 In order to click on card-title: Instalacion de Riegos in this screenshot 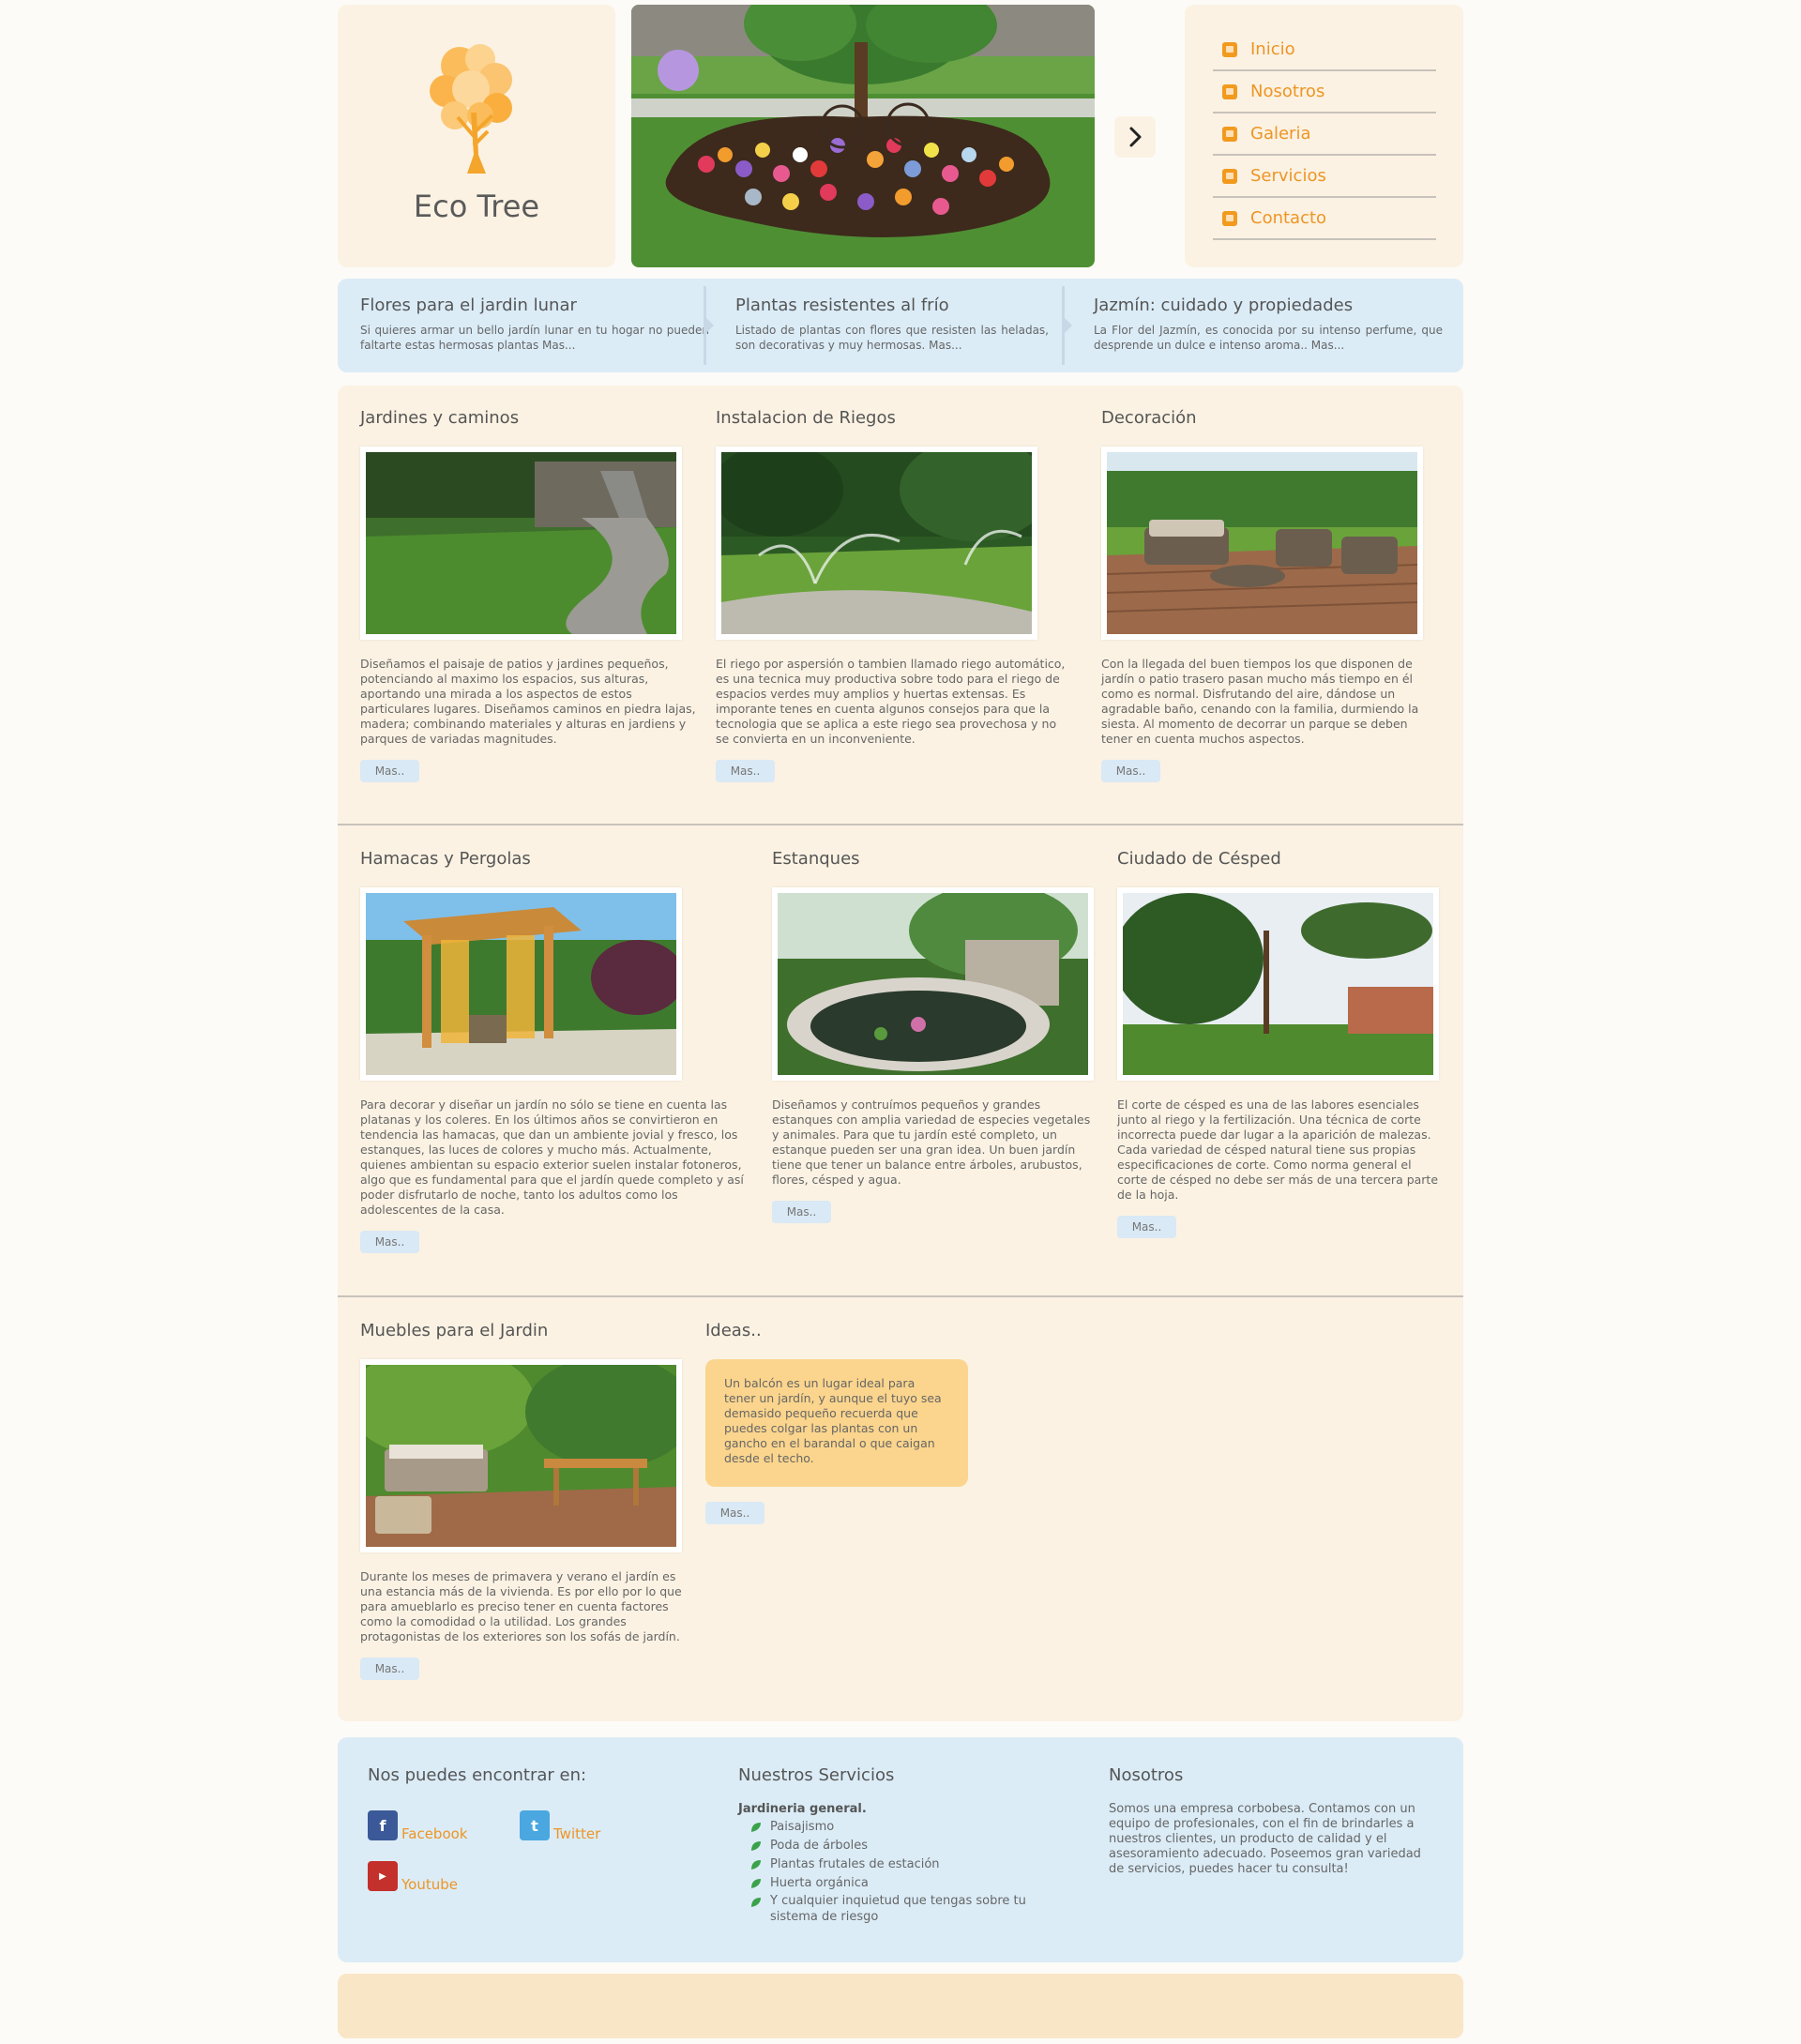, I will do `click(806, 418)`.